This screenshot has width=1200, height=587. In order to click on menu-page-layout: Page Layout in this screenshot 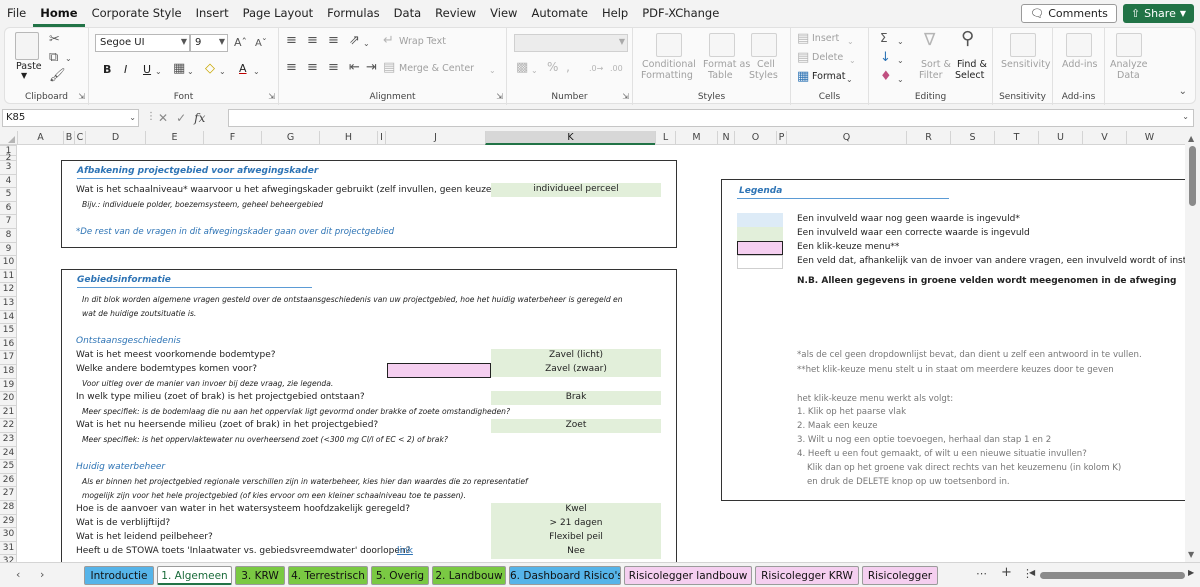, I will do `click(278, 13)`.